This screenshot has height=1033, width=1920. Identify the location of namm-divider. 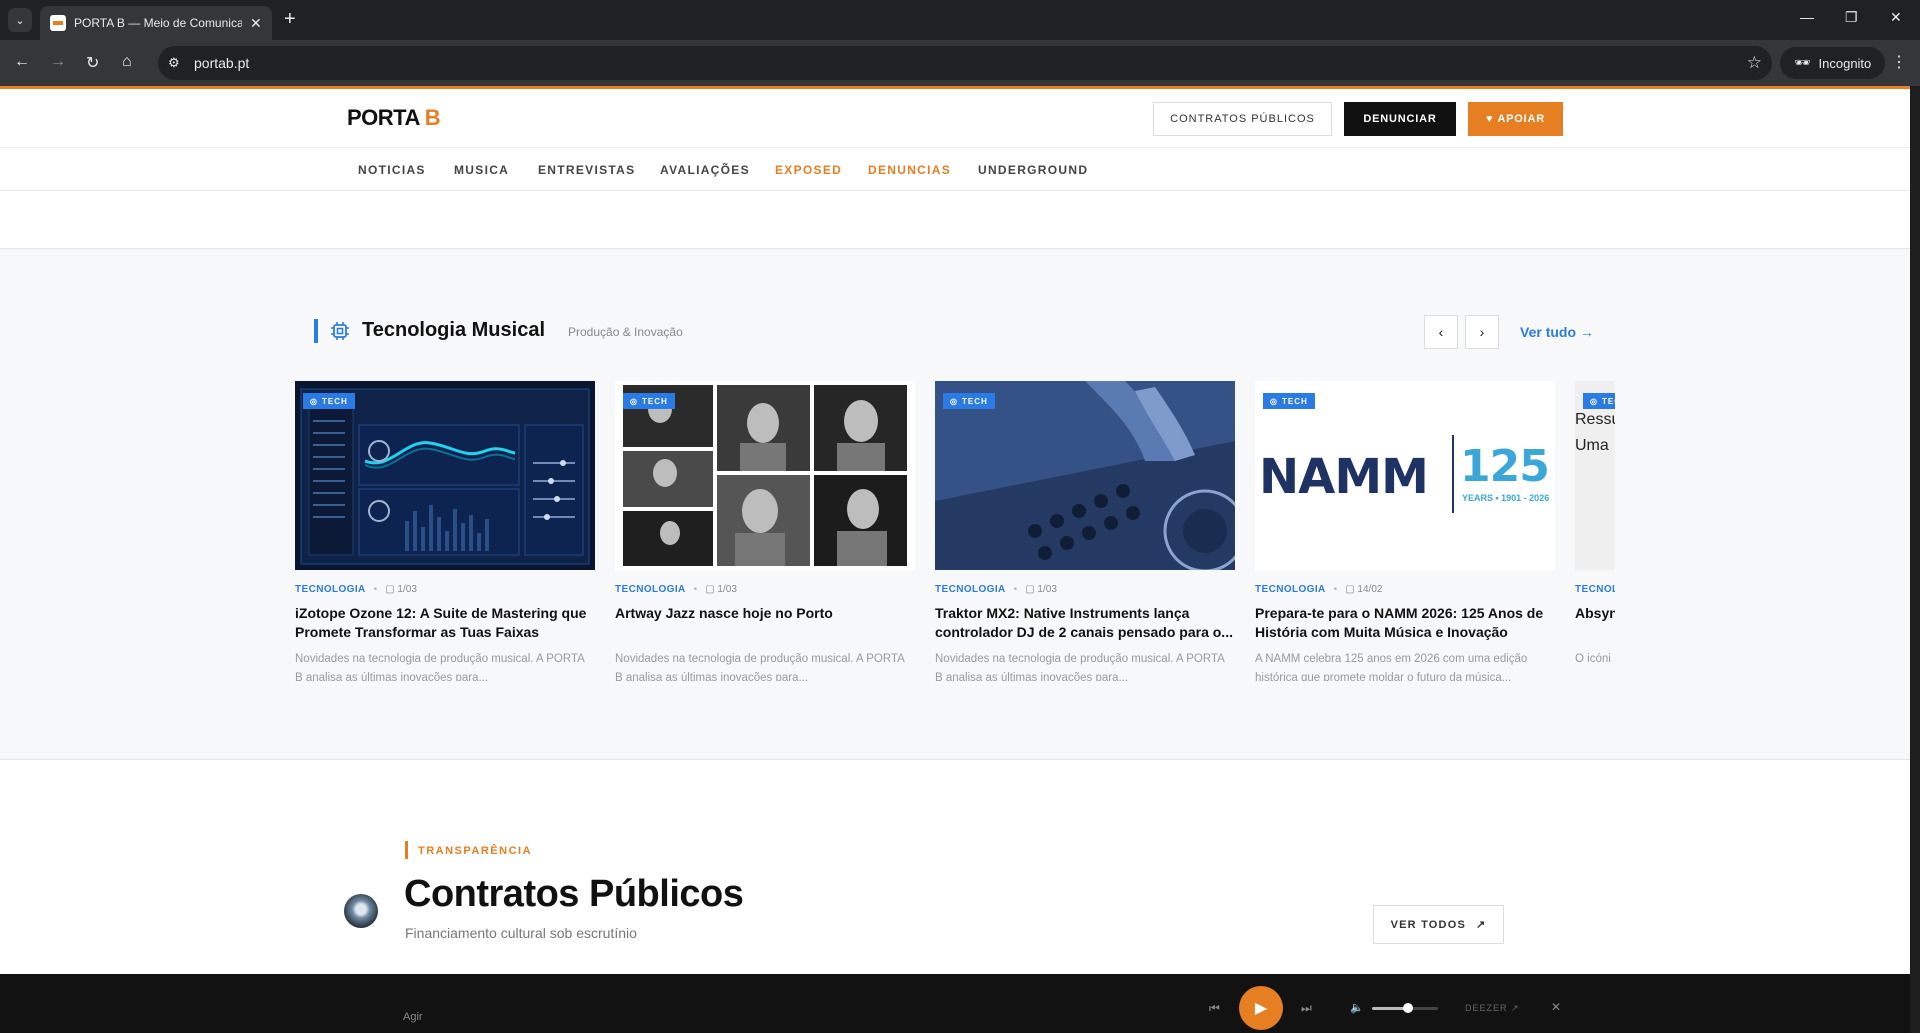
(1453, 474).